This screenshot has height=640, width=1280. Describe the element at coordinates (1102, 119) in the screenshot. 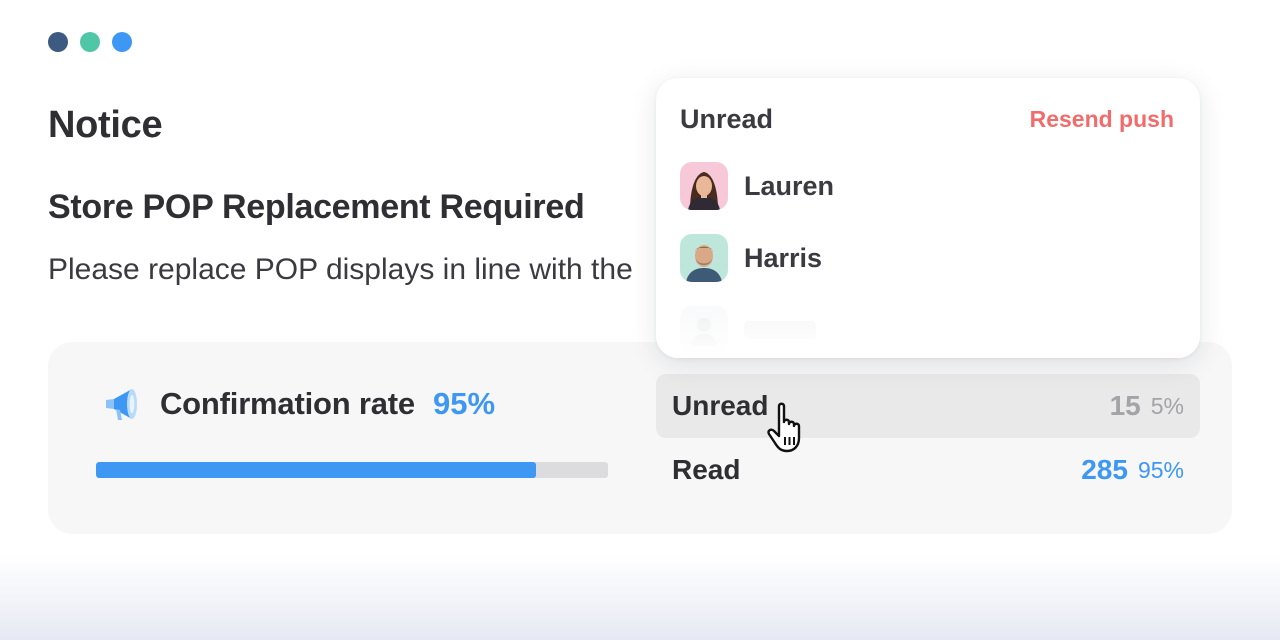

I see `resend-push-button: Resend push` at that location.